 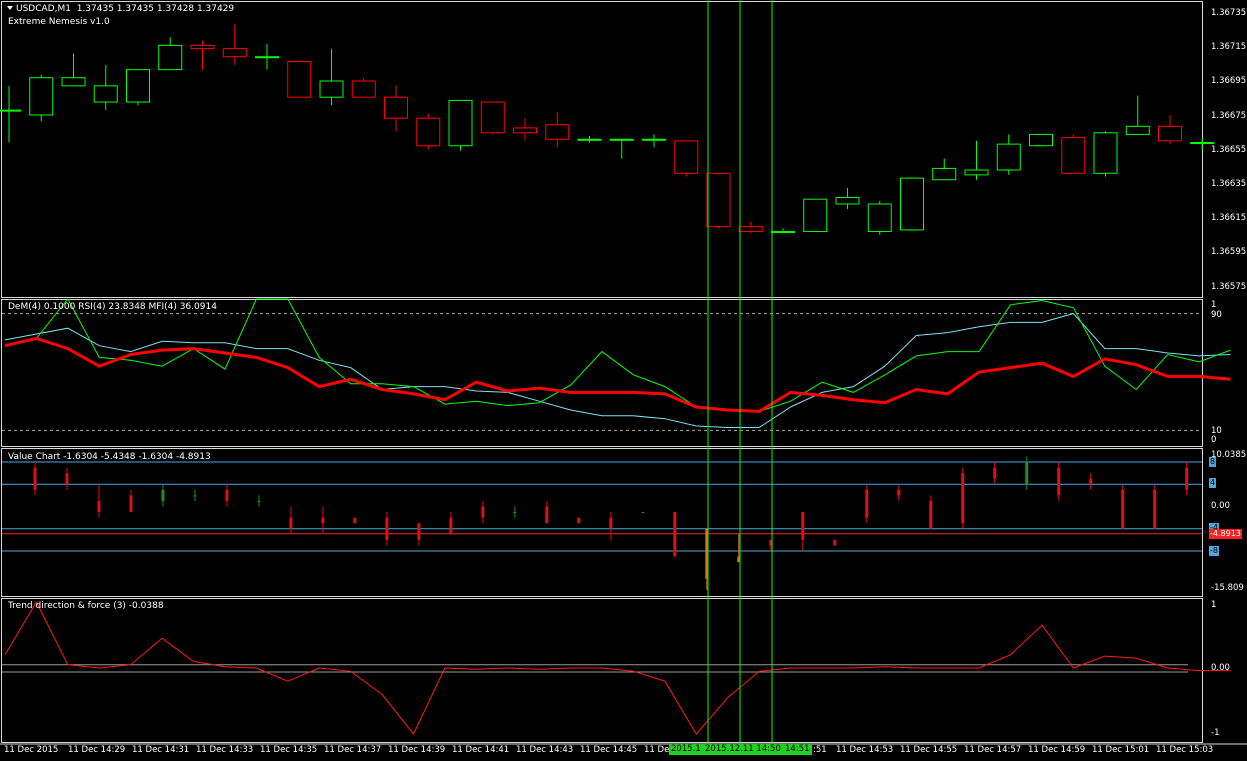 What do you see at coordinates (10, 8) in the screenshot?
I see `dropdown-arrow-icon` at bounding box center [10, 8].